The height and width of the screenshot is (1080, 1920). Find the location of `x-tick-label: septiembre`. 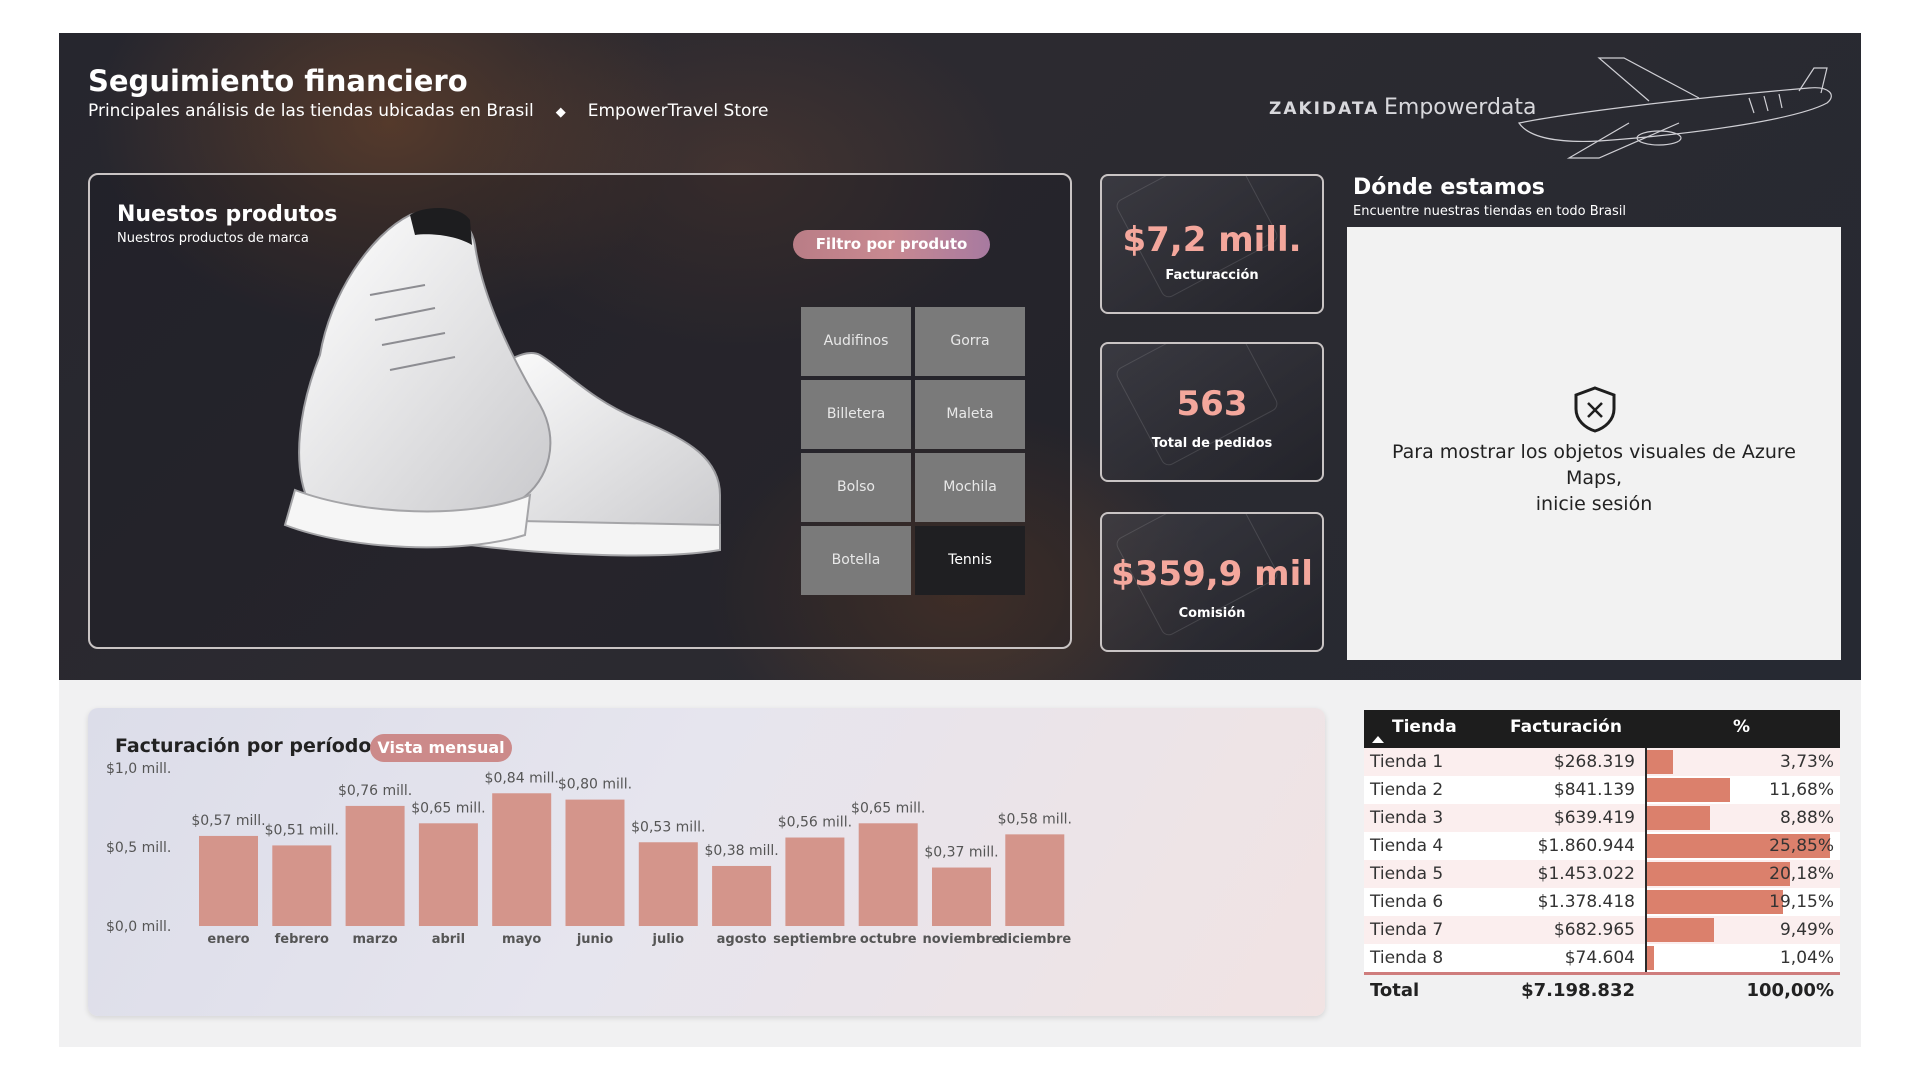

x-tick-label: septiembre is located at coordinates (815, 939).